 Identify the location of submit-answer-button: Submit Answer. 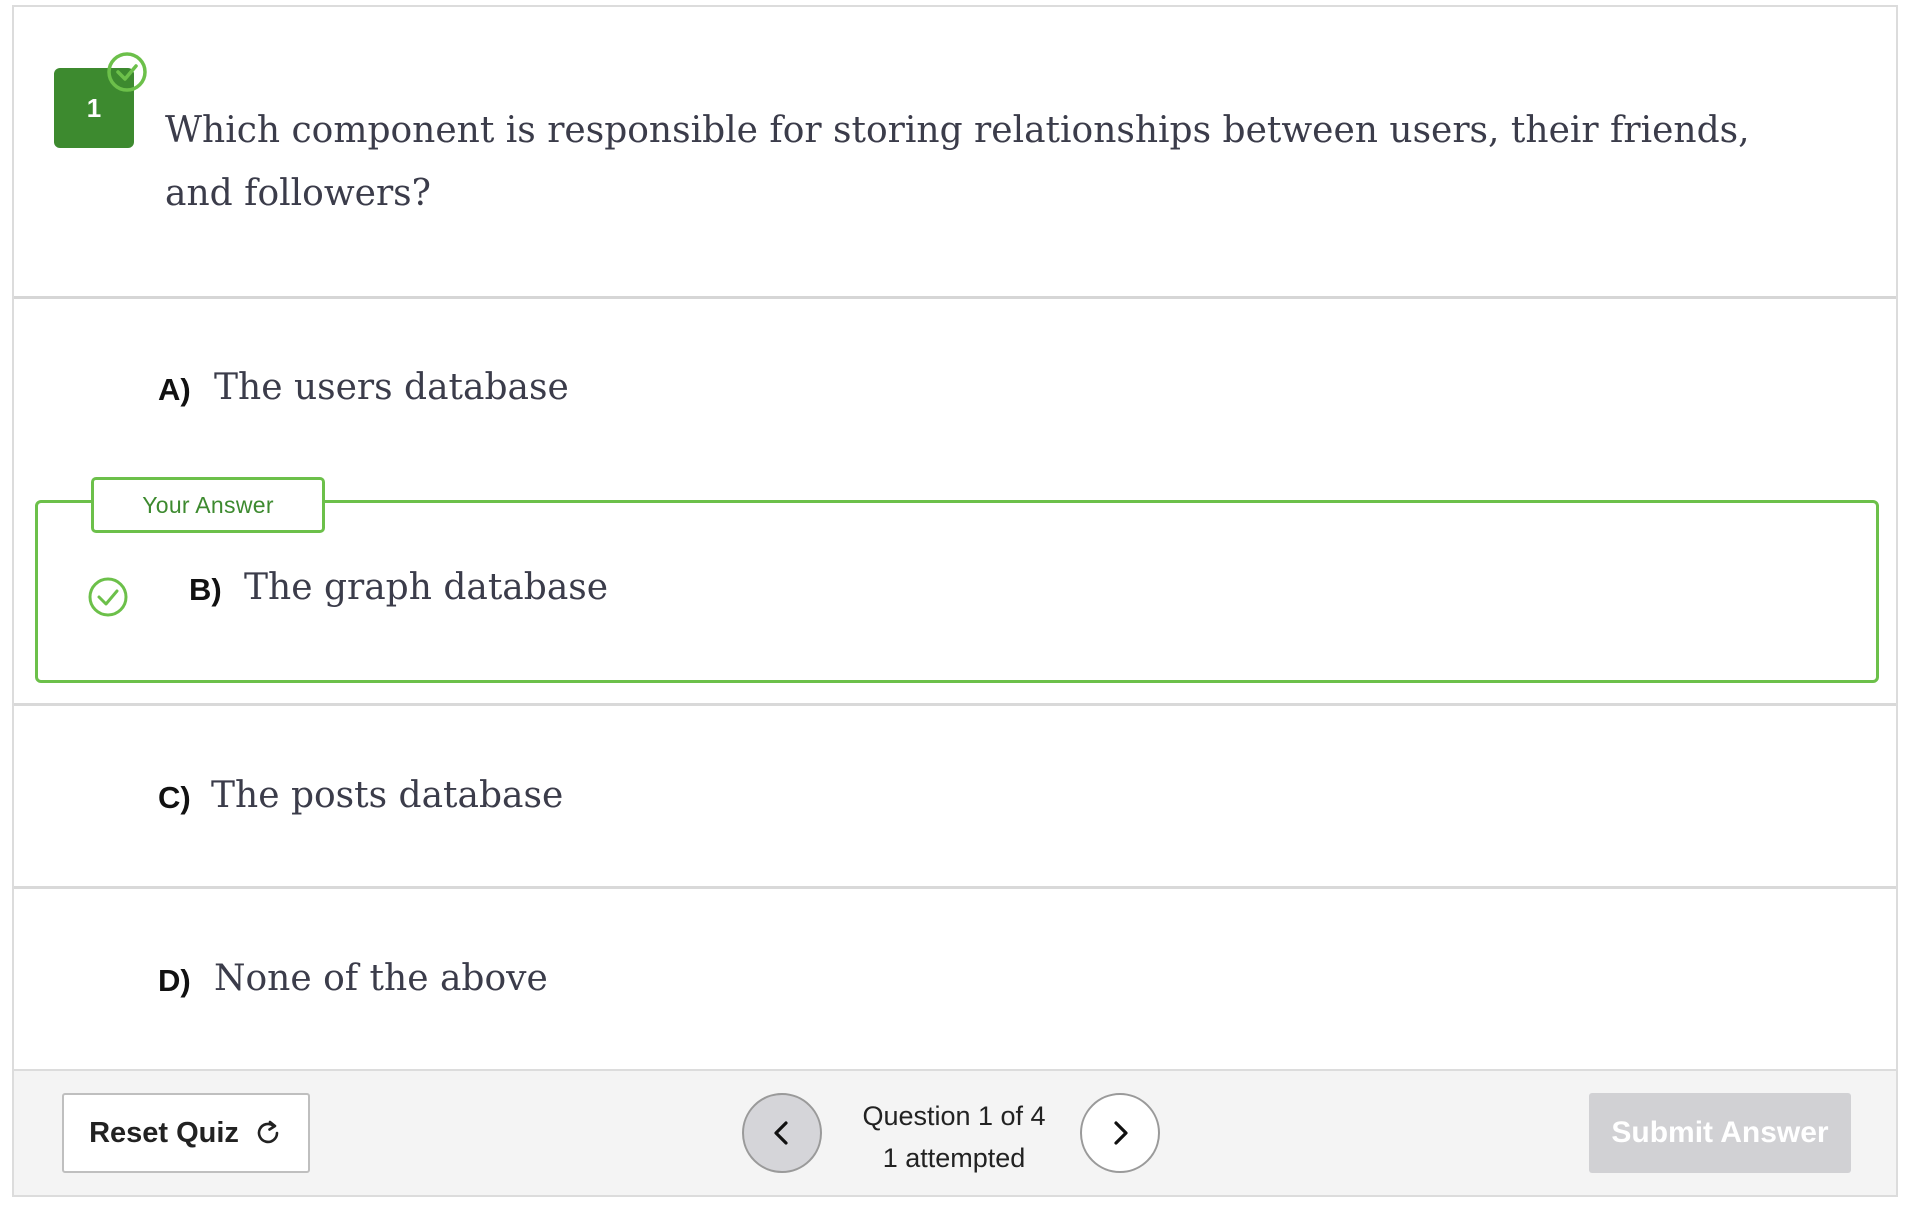
(1720, 1133).